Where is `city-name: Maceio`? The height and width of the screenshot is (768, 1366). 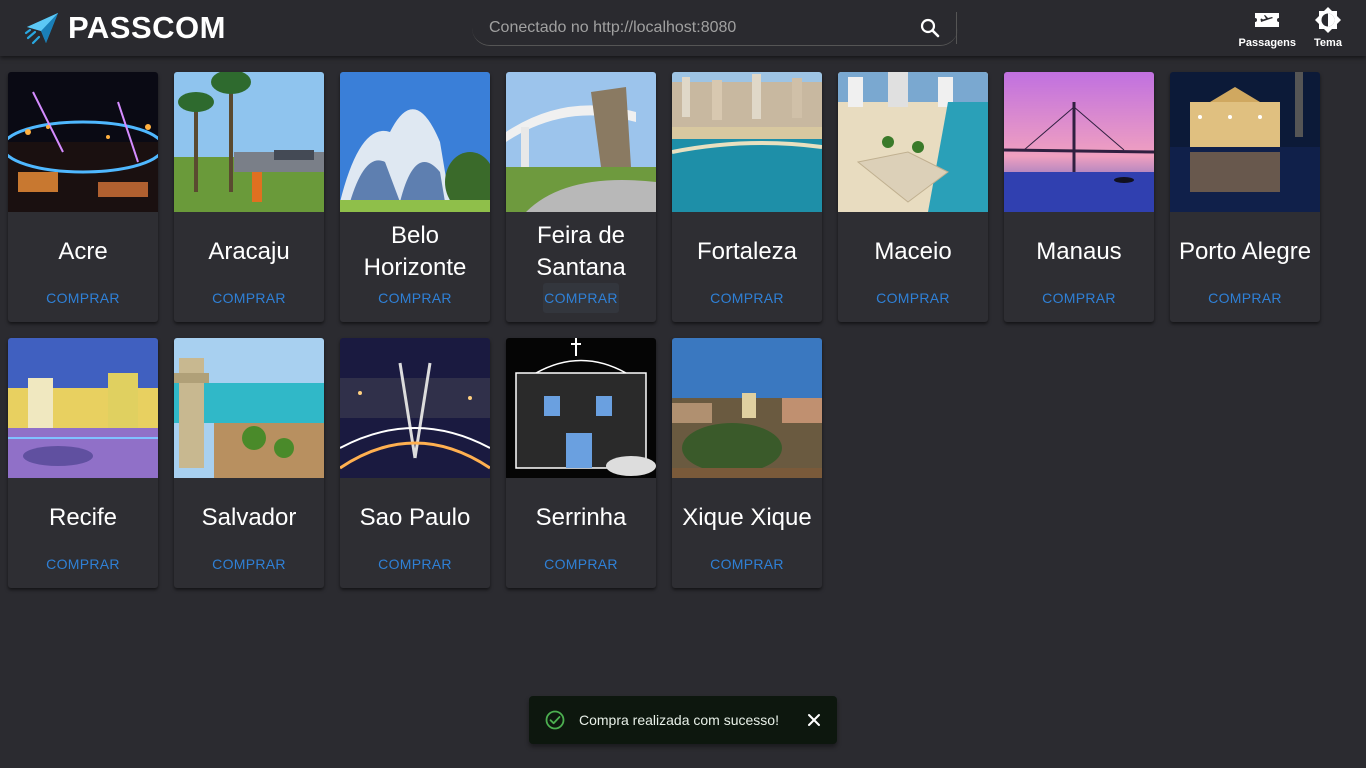
city-name: Maceio is located at coordinates (913, 251).